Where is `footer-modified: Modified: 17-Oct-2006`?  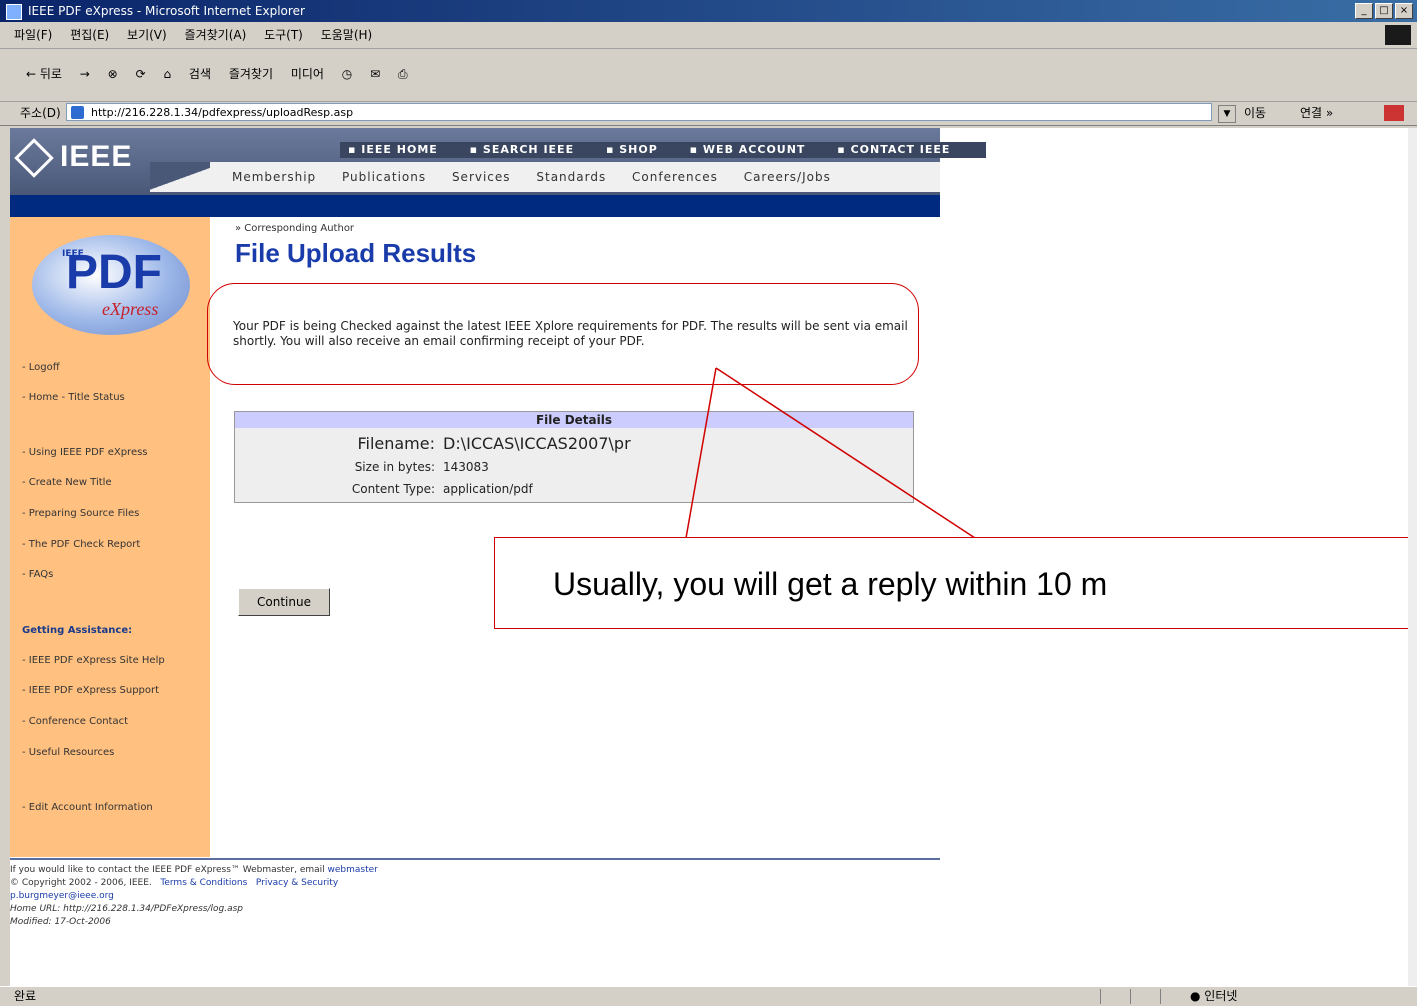
footer-modified: Modified: 17-Oct-2006 is located at coordinates (60, 922).